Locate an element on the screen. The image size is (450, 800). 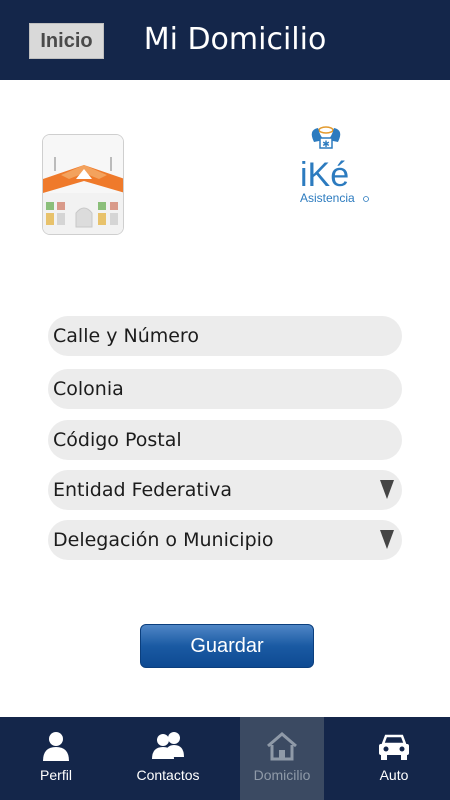
bottom-tab-bar: Perfil Contactos Domicilio Auto is located at coordinates (225, 758).